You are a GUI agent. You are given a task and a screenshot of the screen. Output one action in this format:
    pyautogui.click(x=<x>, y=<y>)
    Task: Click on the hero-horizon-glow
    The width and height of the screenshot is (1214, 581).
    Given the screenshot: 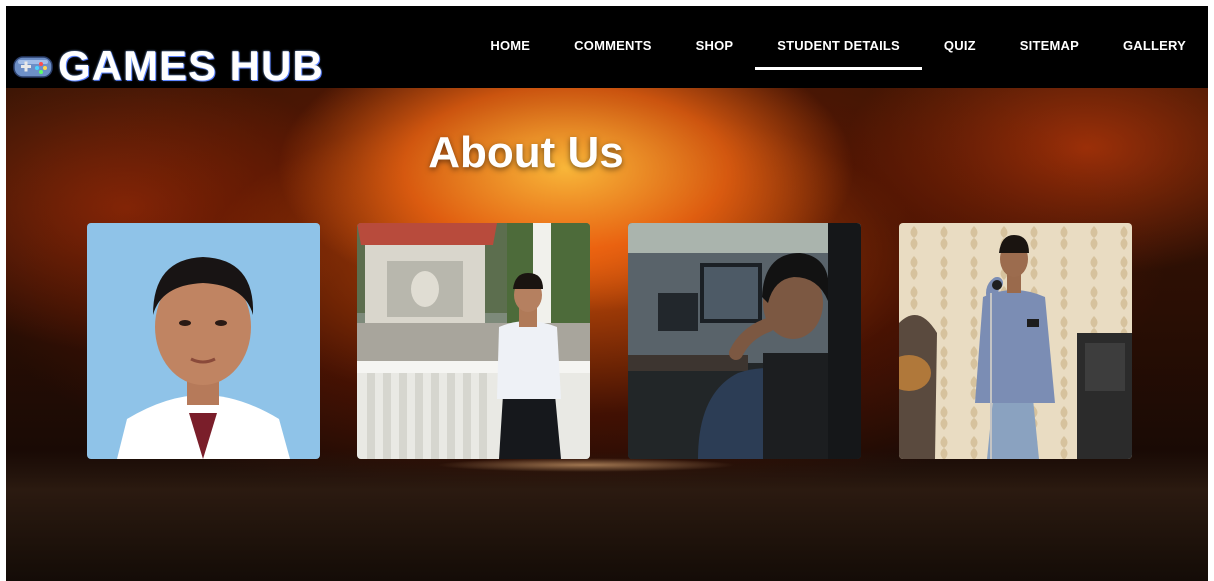 What is the action you would take?
    pyautogui.click(x=586, y=465)
    